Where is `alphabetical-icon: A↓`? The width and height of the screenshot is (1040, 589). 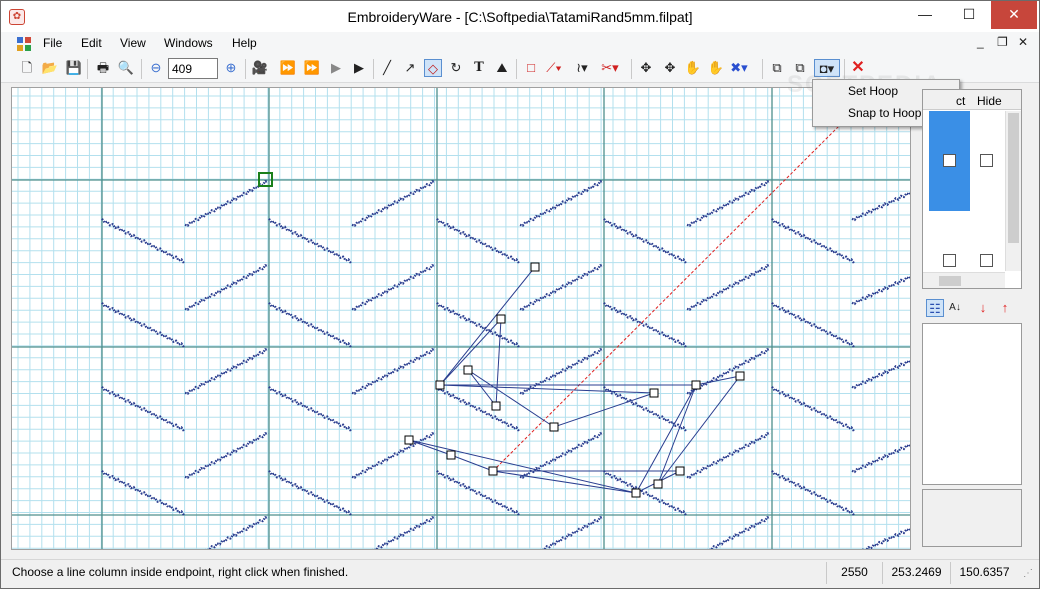
alphabetical-icon: A↓ is located at coordinates (955, 308).